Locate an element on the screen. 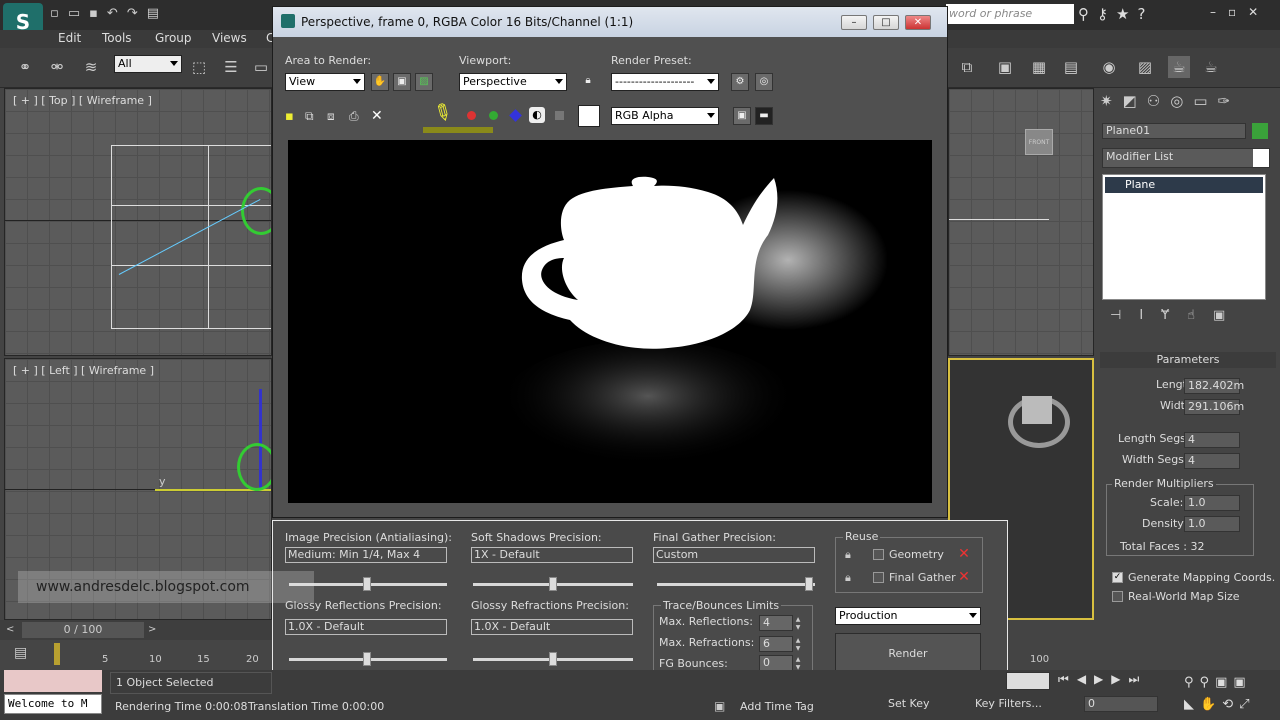 The width and height of the screenshot is (1280, 720). final-gather-slider is located at coordinates (736, 584).